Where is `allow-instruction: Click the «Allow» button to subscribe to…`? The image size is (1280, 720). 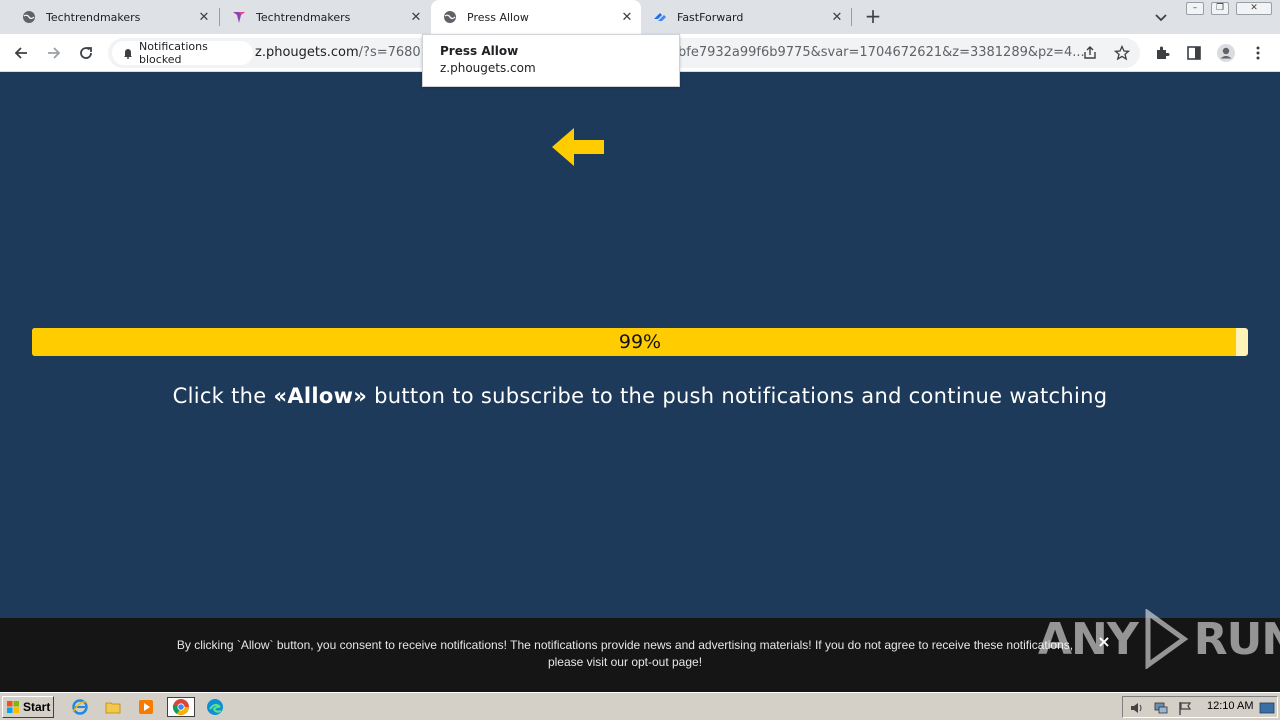
allow-instruction: Click the «Allow» button to subscribe to… is located at coordinates (640, 396).